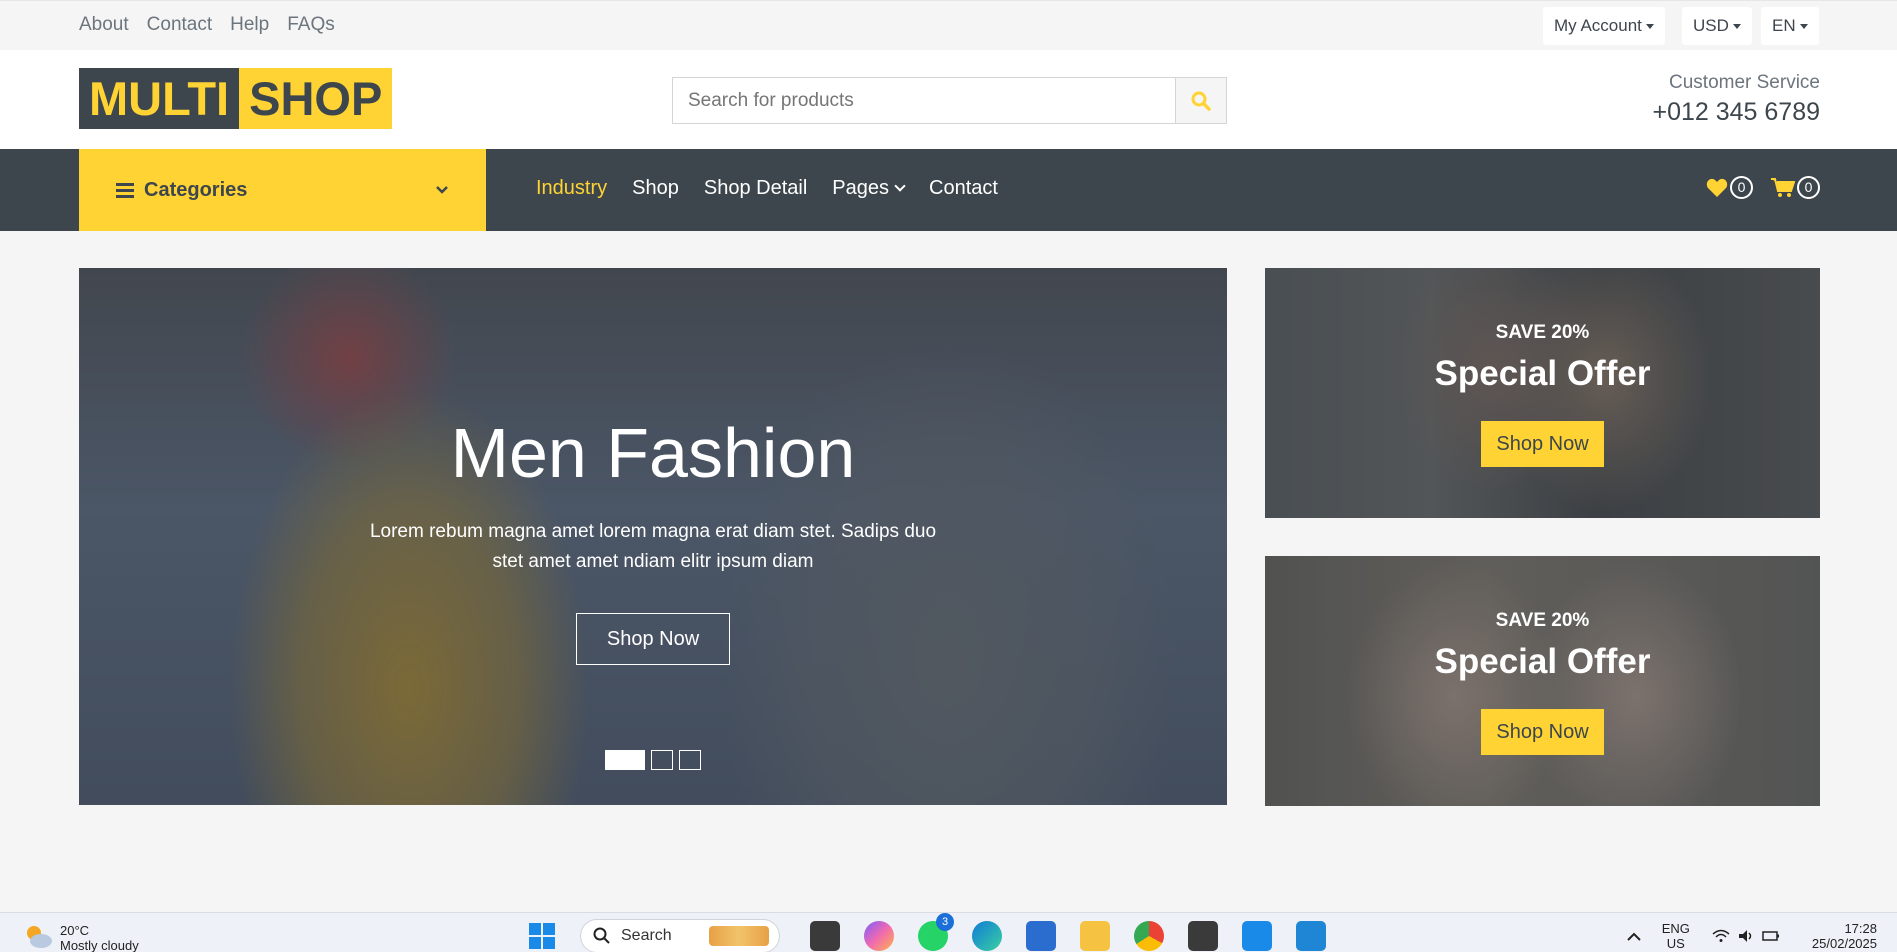 The width and height of the screenshot is (1897, 952). Describe the element at coordinates (653, 453) in the screenshot. I see `hero-title: Men Fashion` at that location.